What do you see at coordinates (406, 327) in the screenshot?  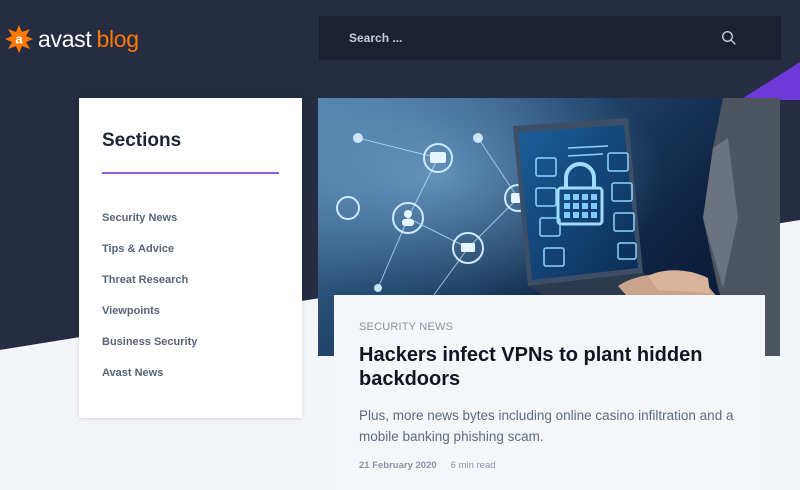 I see `article-category: SECURITY NEWS` at bounding box center [406, 327].